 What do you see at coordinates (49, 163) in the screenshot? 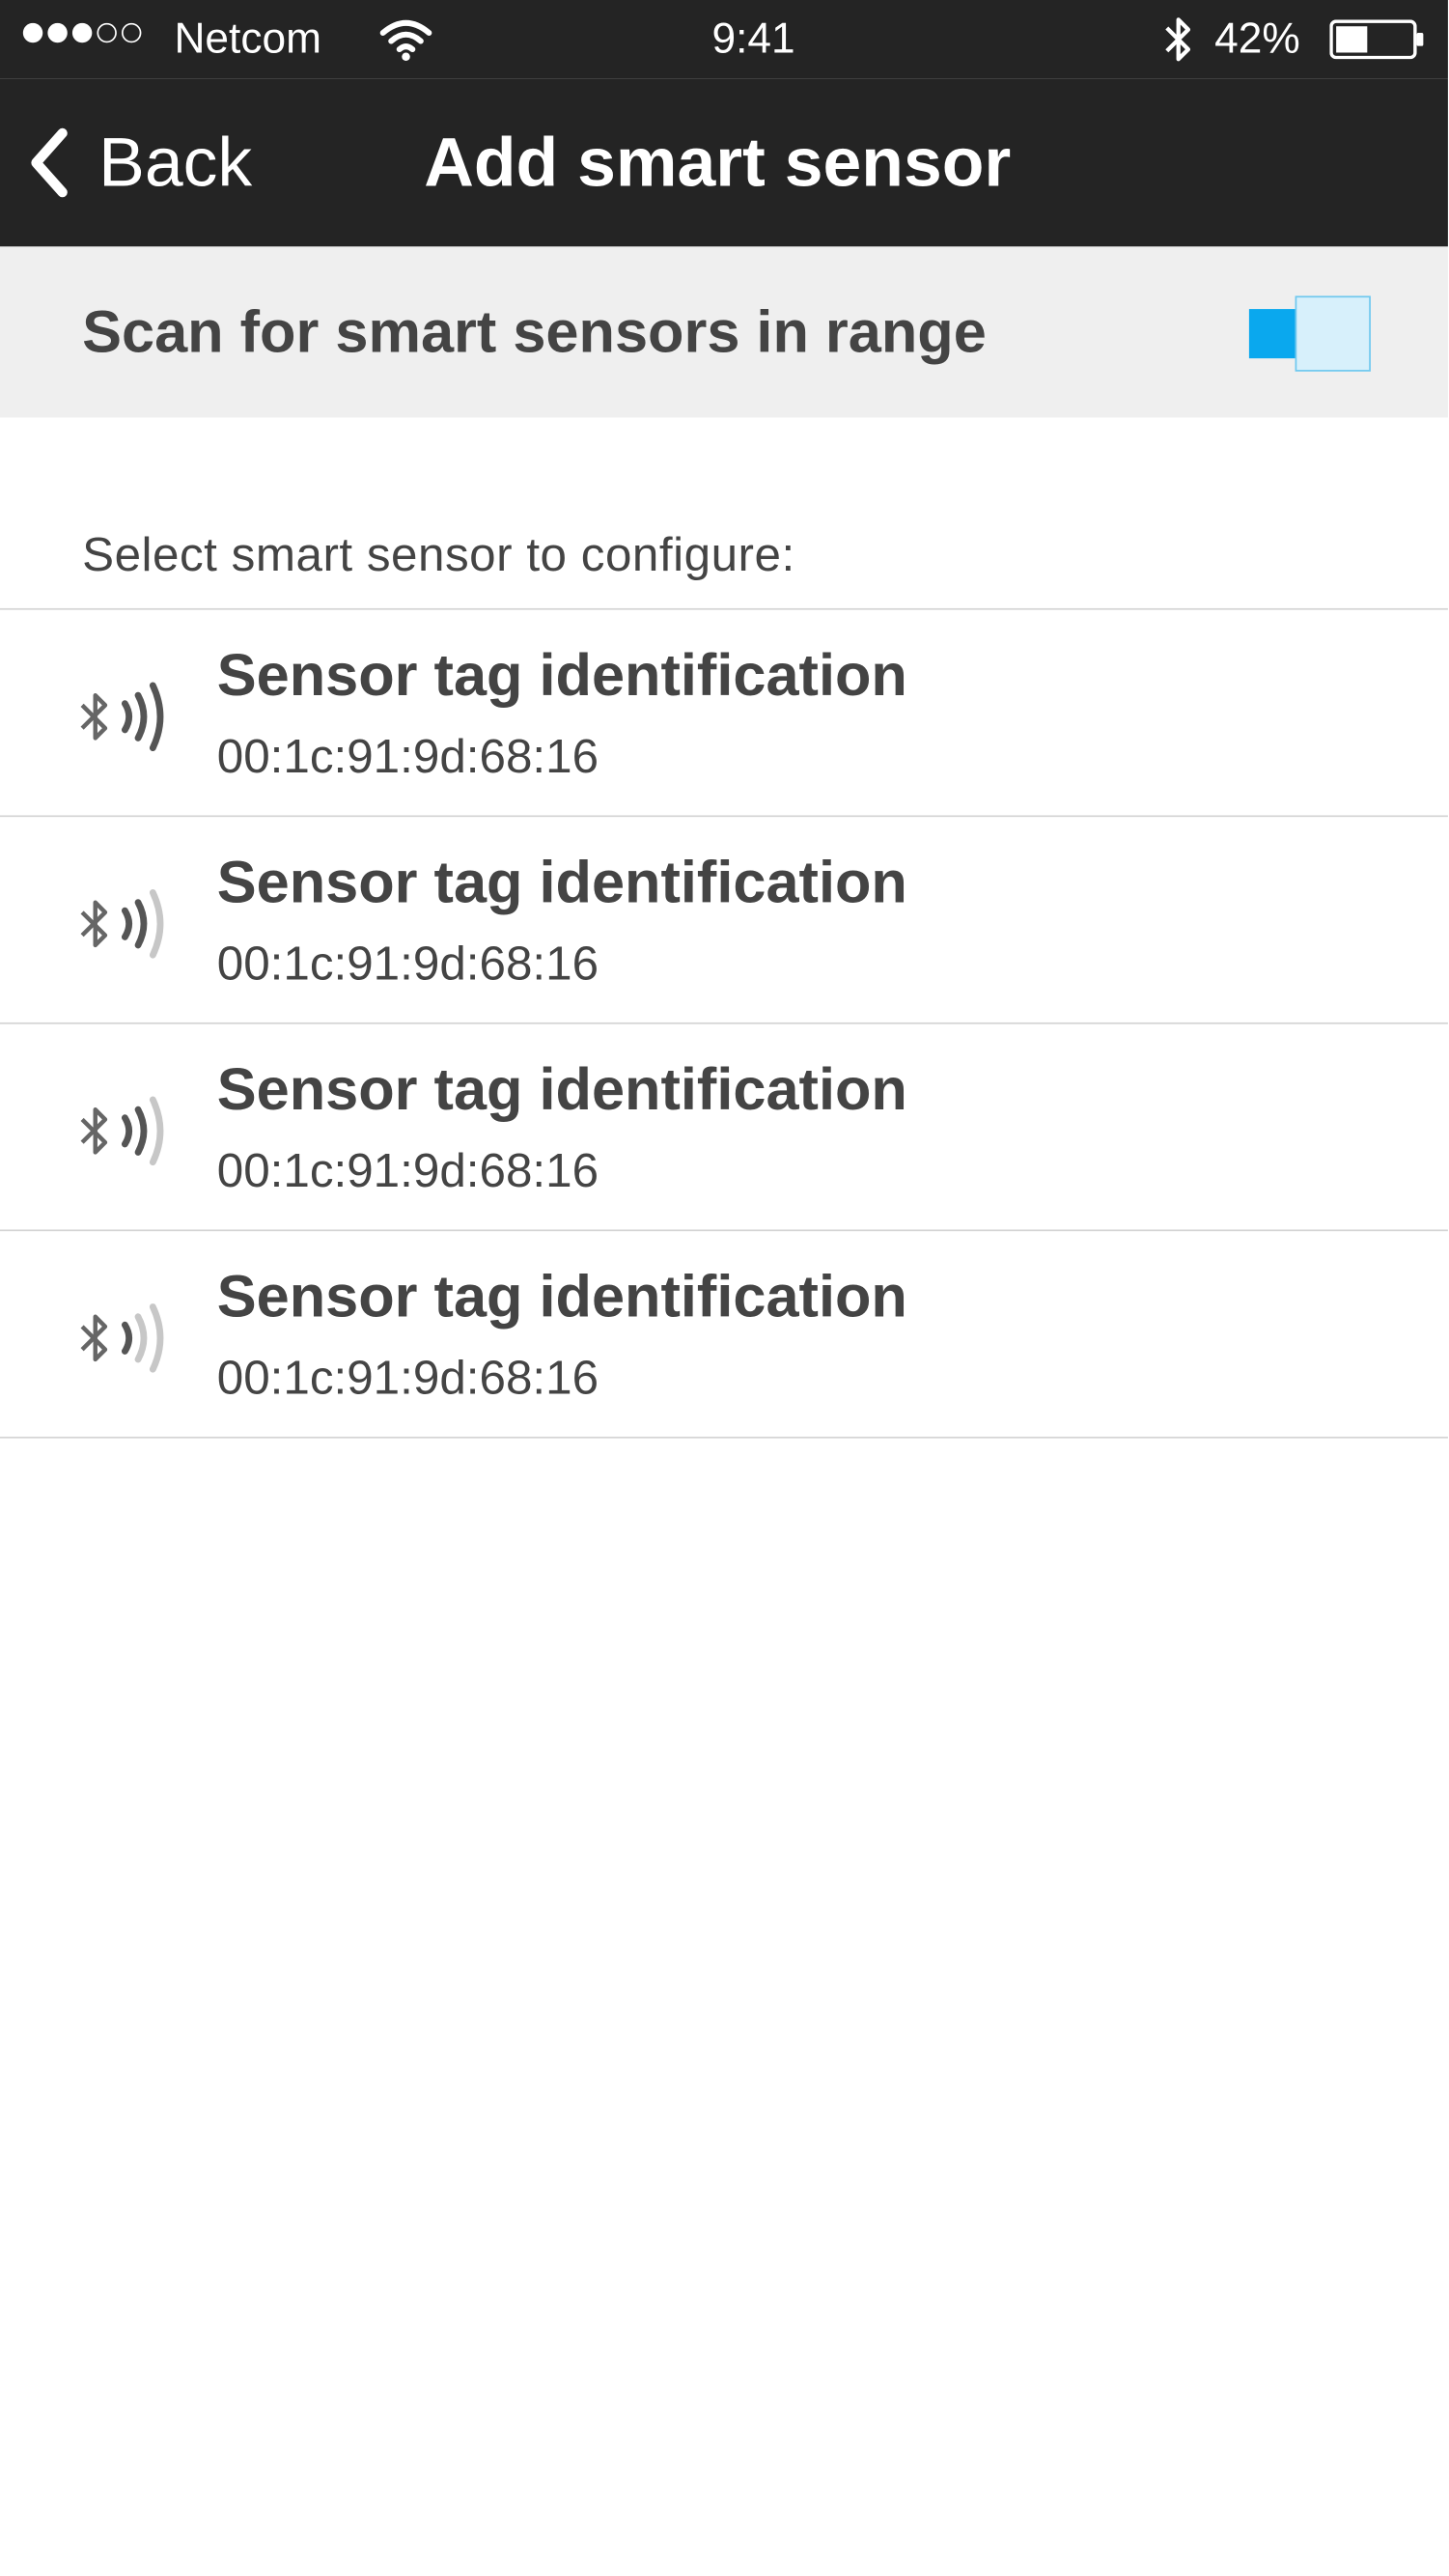
I see `chevron-left-icon` at bounding box center [49, 163].